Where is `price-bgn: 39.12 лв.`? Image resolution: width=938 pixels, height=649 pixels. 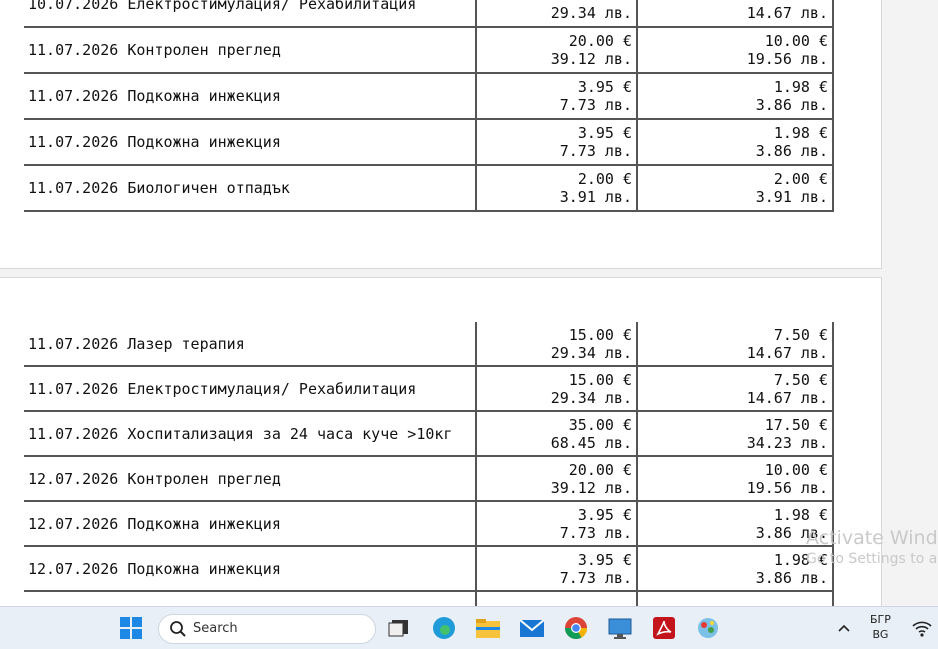 price-bgn: 39.12 лв. is located at coordinates (591, 487).